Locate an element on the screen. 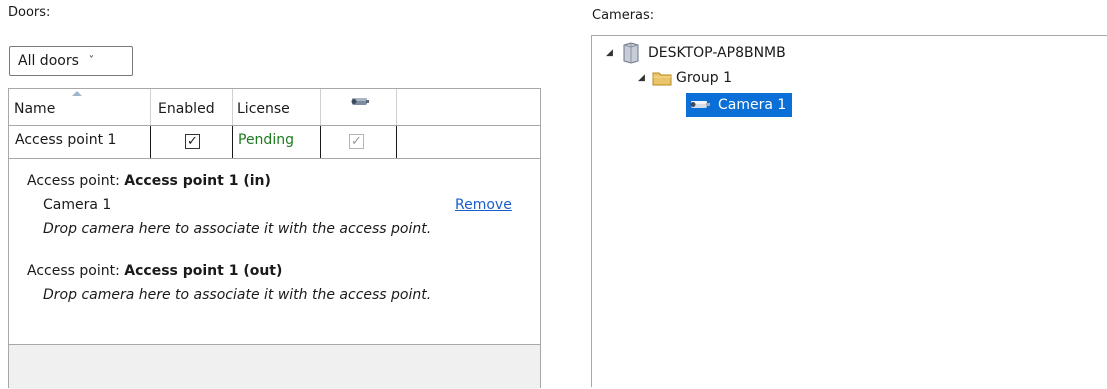  group-name: Group 1 is located at coordinates (704, 78).